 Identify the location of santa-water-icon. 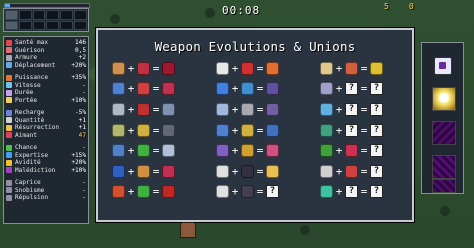
(222, 89).